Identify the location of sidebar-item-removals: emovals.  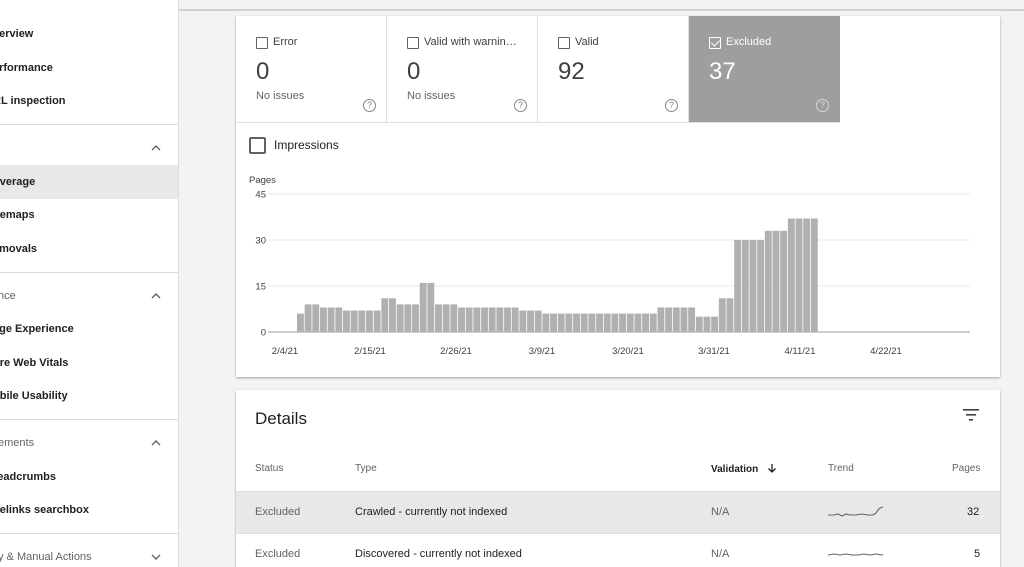
(89, 249).